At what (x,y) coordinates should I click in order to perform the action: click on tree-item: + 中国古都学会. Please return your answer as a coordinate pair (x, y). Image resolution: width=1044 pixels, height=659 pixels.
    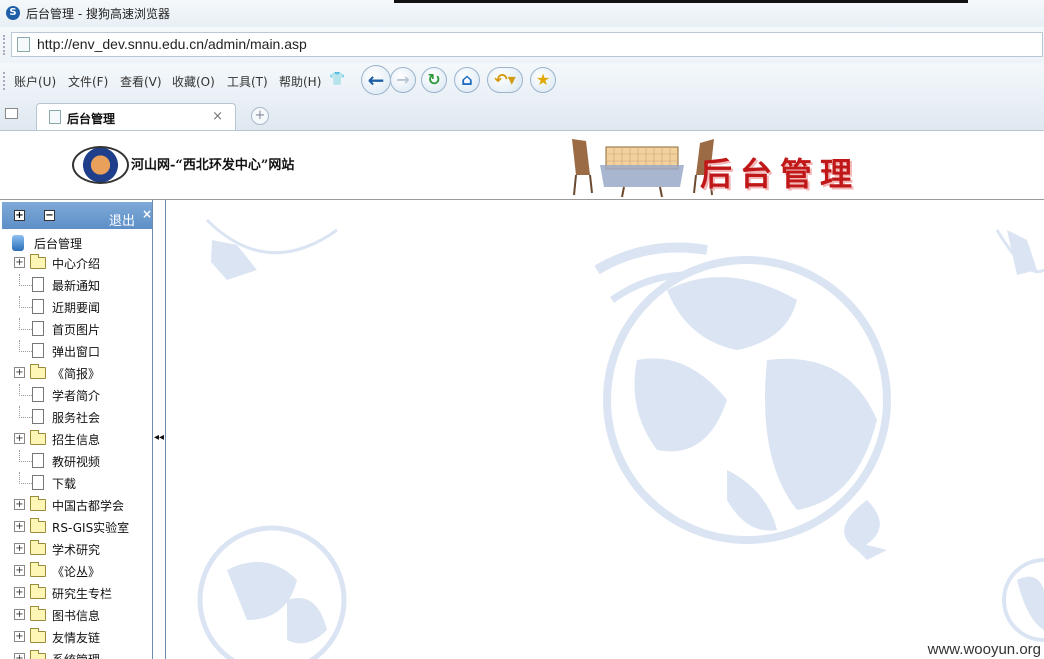
    Looking at the image, I should click on (76, 505).